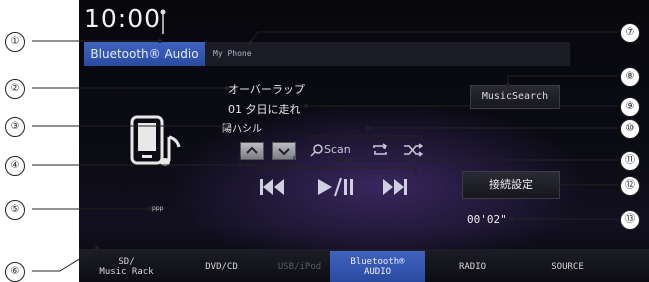 The width and height of the screenshot is (649, 282). I want to click on callout-4: ④, so click(15, 166).